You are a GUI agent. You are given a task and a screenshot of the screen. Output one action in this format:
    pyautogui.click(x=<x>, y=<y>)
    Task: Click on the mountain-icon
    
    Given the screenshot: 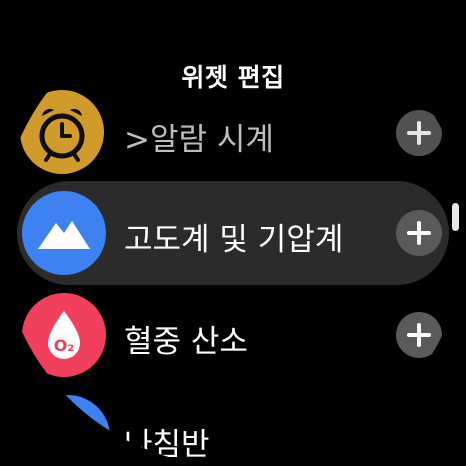 What is the action you would take?
    pyautogui.click(x=64, y=233)
    